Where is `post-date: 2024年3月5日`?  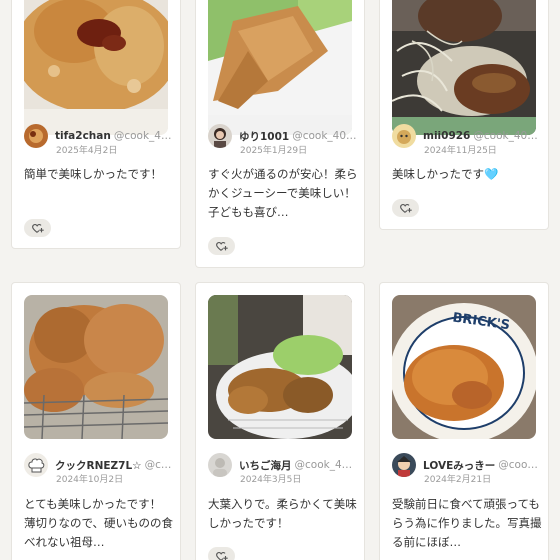
post-date: 2024年3月5日 is located at coordinates (271, 480).